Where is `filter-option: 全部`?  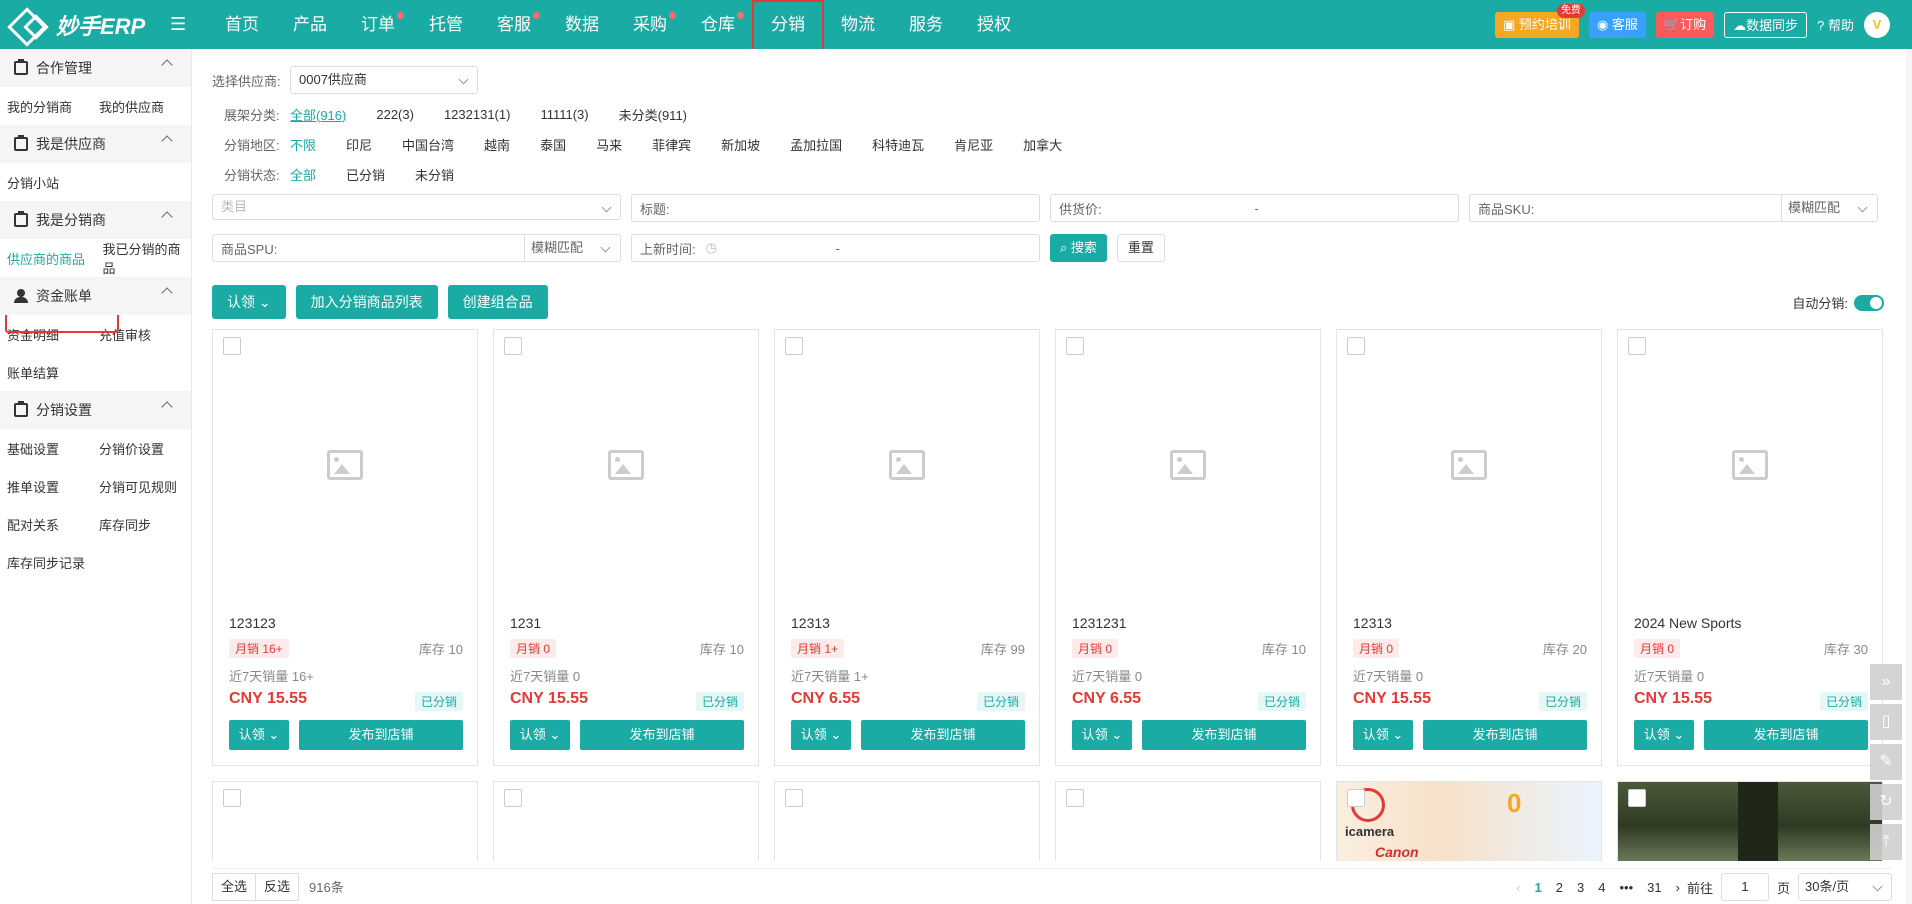 filter-option: 全部 is located at coordinates (303, 174).